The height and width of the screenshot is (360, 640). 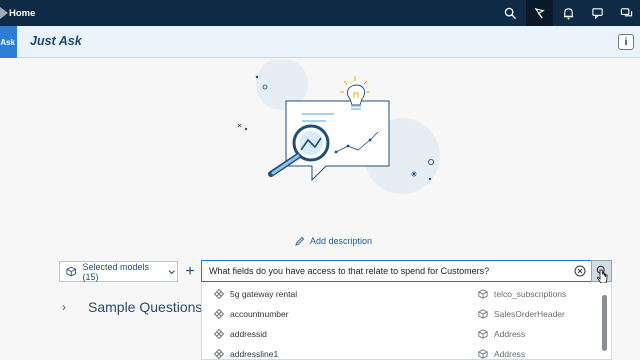 I want to click on suggestion-model: SalesOrderHeader, so click(x=529, y=314).